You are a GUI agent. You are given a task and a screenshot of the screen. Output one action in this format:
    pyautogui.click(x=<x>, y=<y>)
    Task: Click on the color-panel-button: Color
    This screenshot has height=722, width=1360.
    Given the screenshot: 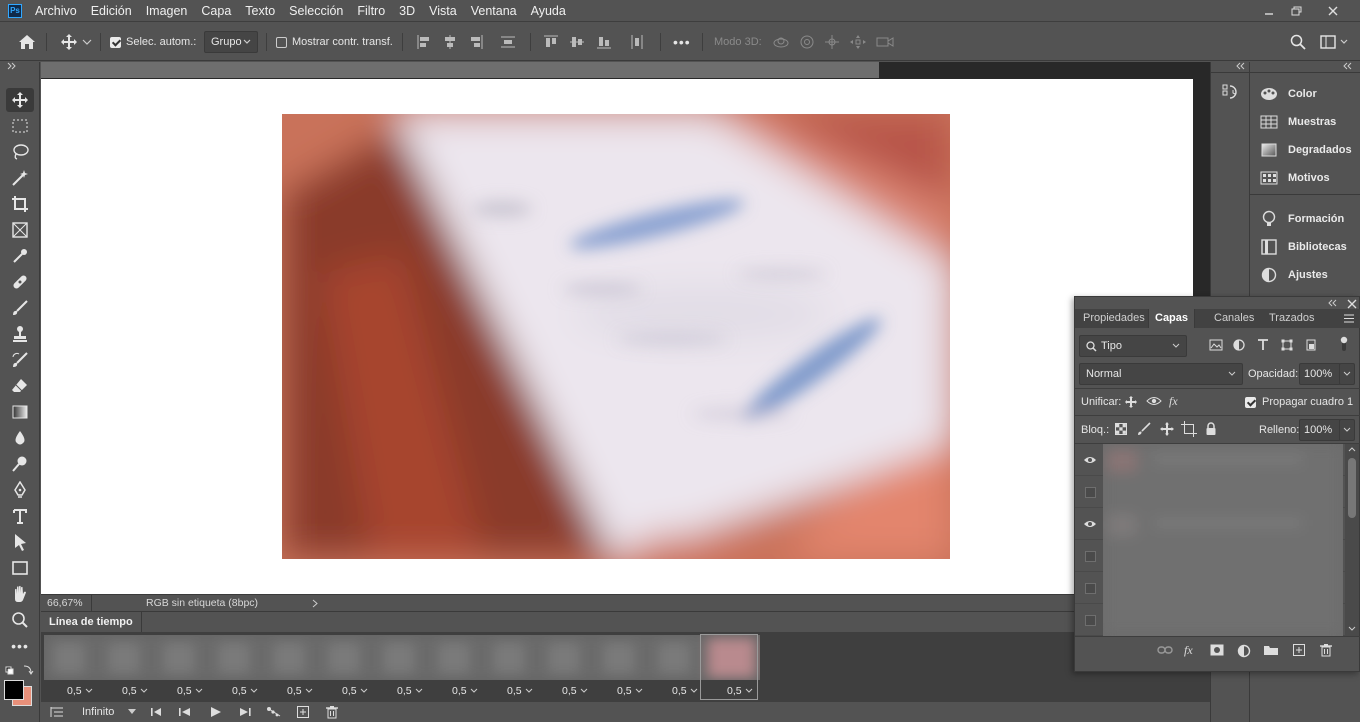 What is the action you would take?
    pyautogui.click(x=1288, y=94)
    